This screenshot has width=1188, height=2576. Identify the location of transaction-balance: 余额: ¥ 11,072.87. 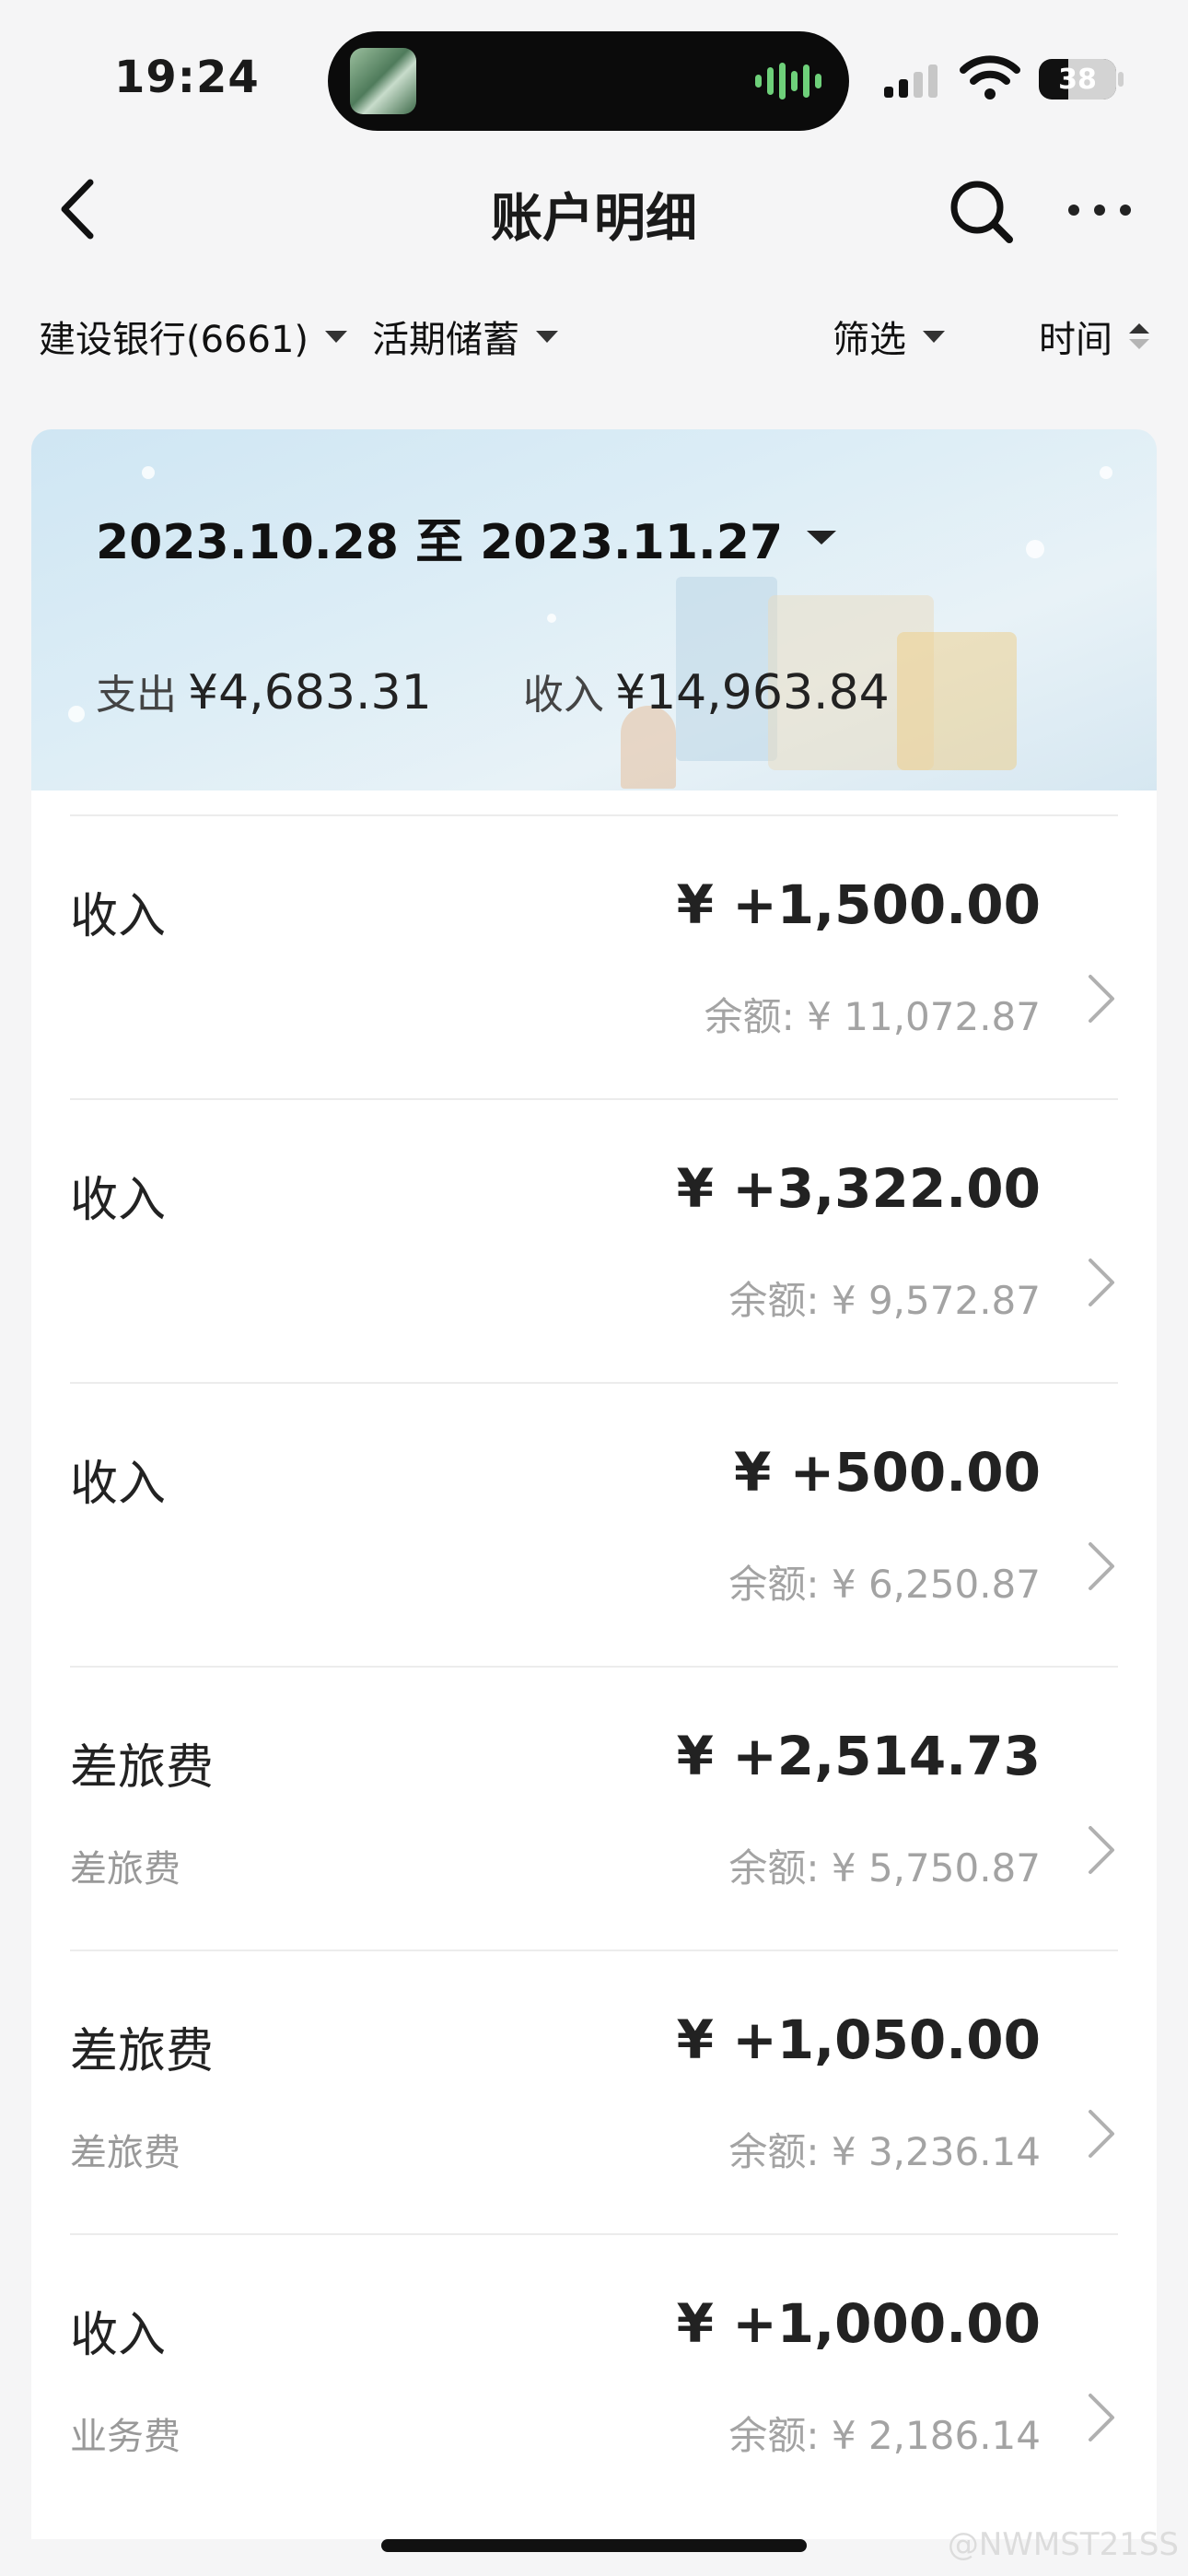
(872, 1016).